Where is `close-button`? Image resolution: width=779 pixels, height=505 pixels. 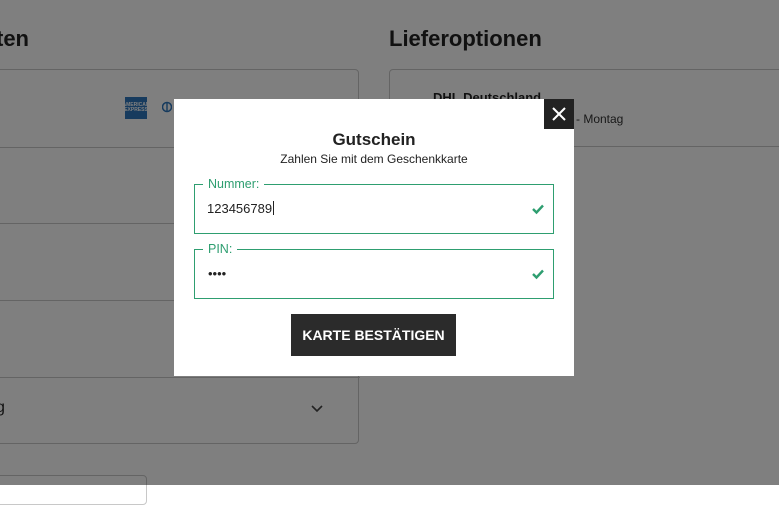 close-button is located at coordinates (559, 114).